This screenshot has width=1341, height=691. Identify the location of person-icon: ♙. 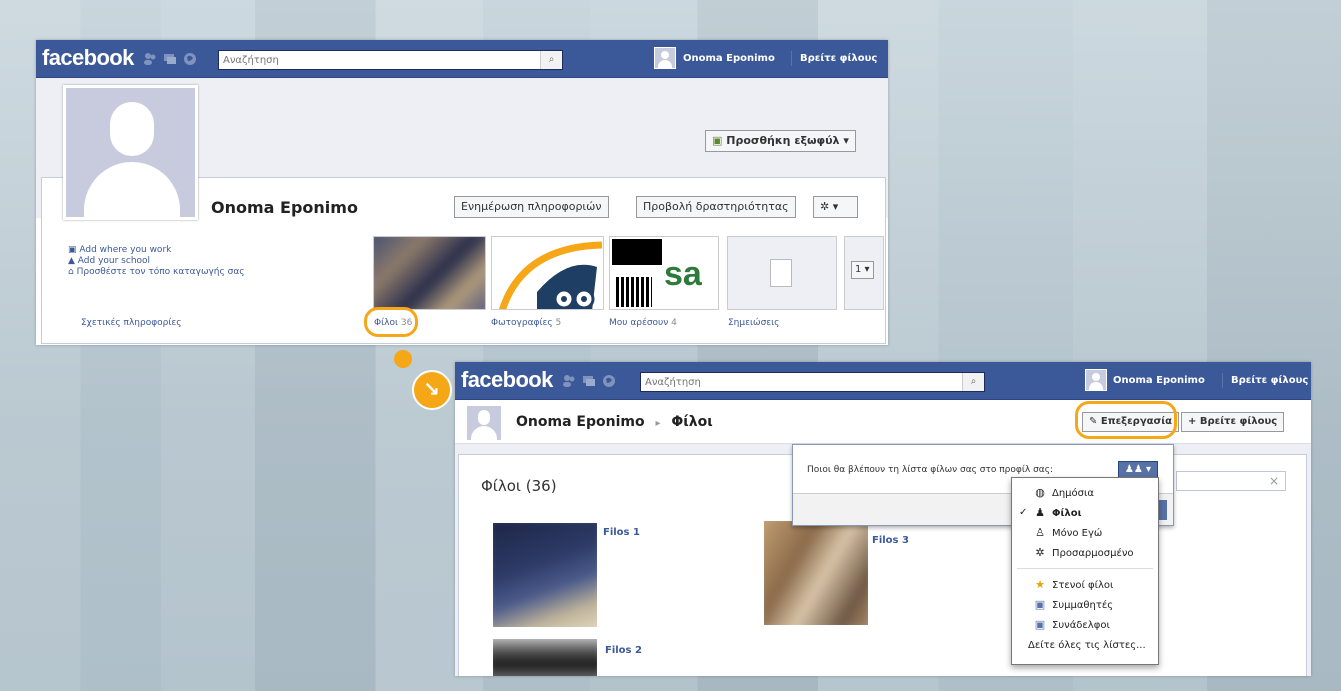
(1040, 532).